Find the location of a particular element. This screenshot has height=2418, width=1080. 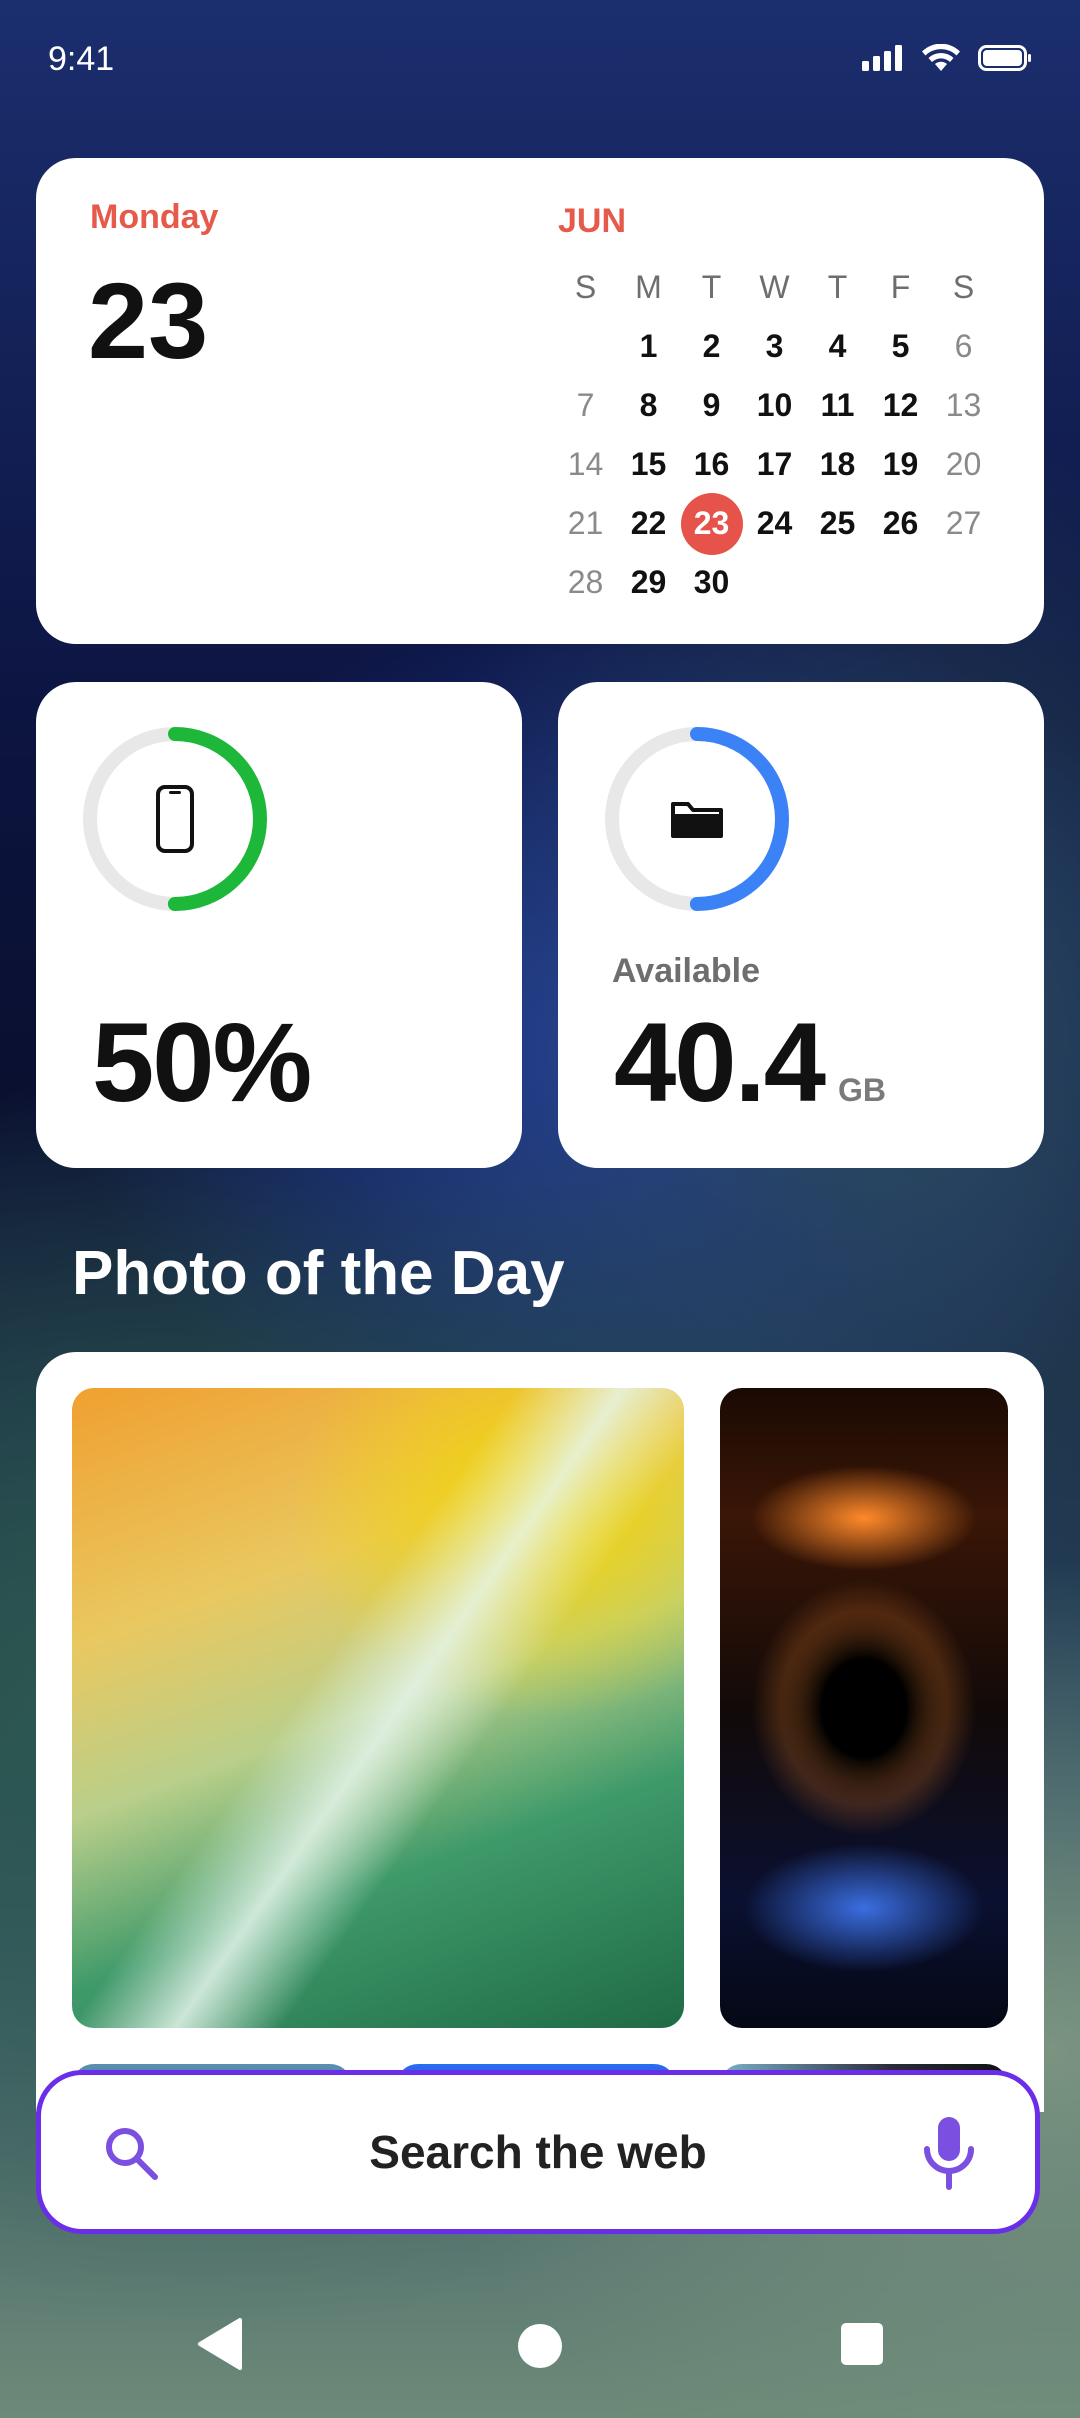

status-icons is located at coordinates (947, 58).